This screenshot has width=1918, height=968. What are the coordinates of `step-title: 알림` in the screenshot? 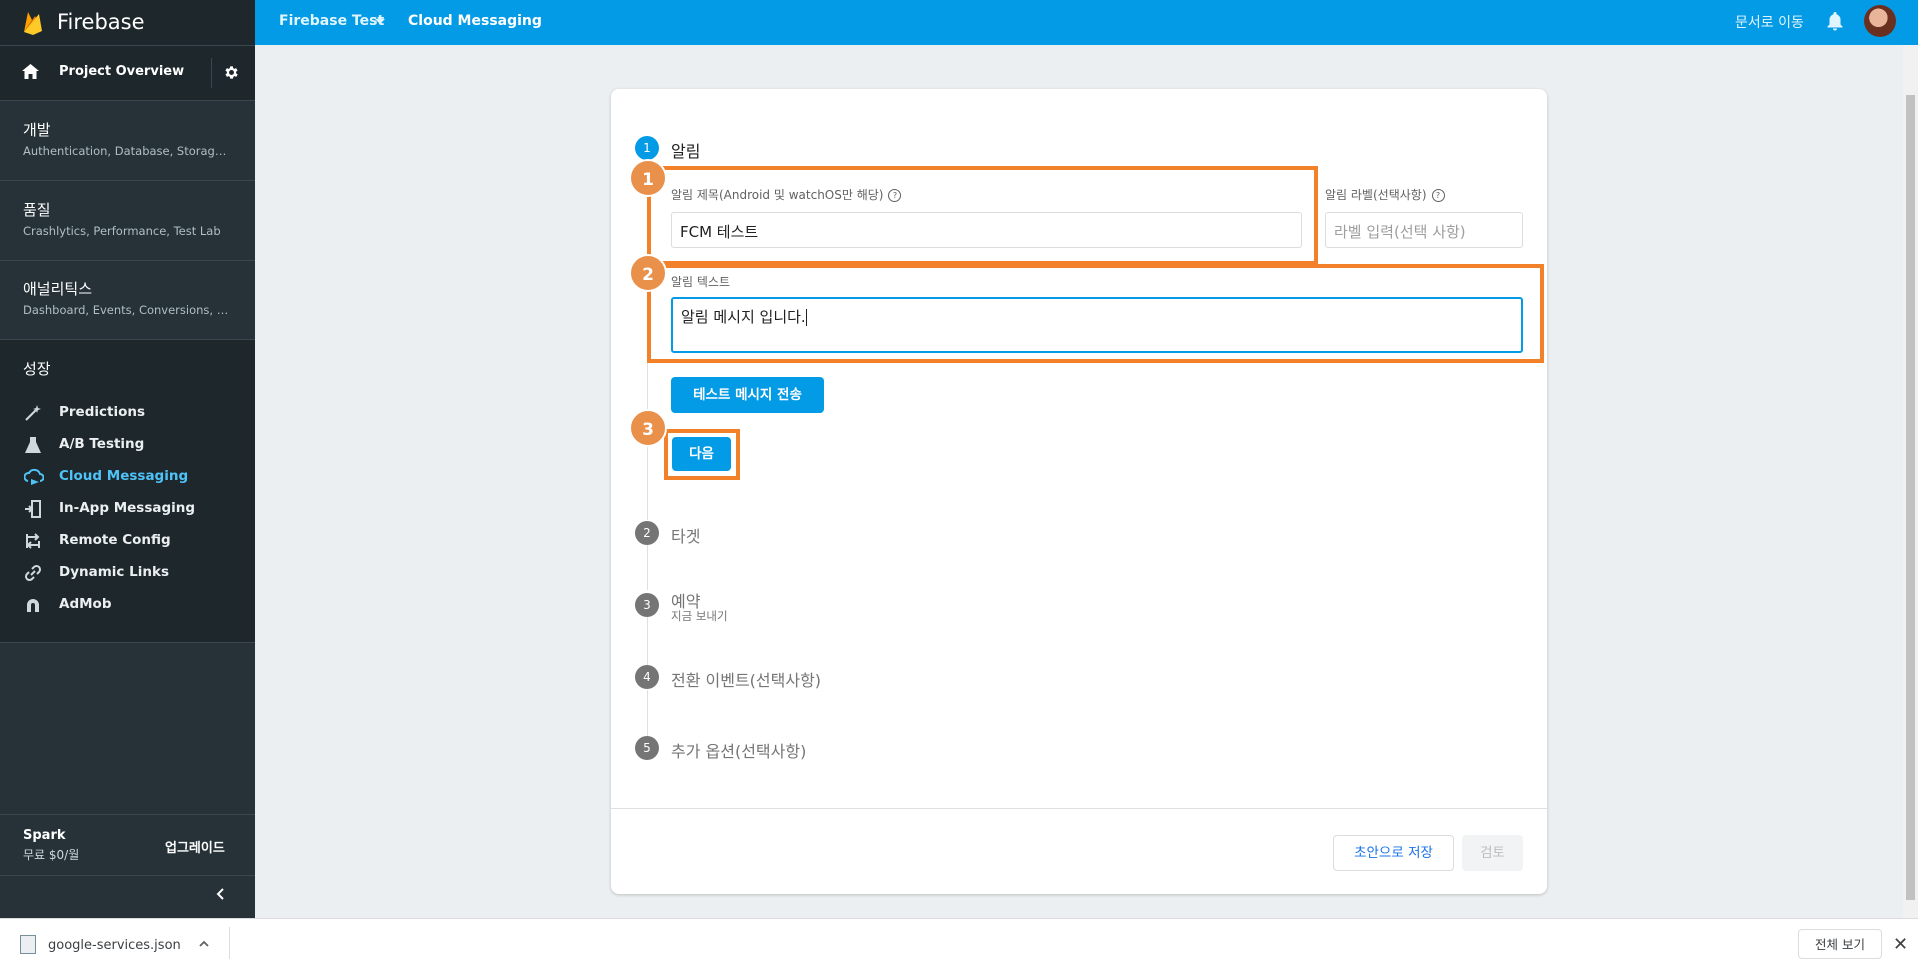 It's located at (685, 150).